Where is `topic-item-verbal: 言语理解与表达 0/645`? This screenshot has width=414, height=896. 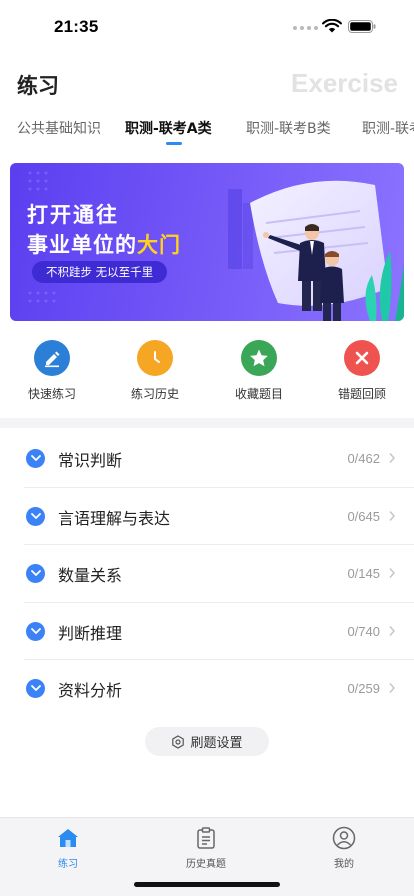
topic-item-verbal: 言语理解与表达 0/645 is located at coordinates (219, 516).